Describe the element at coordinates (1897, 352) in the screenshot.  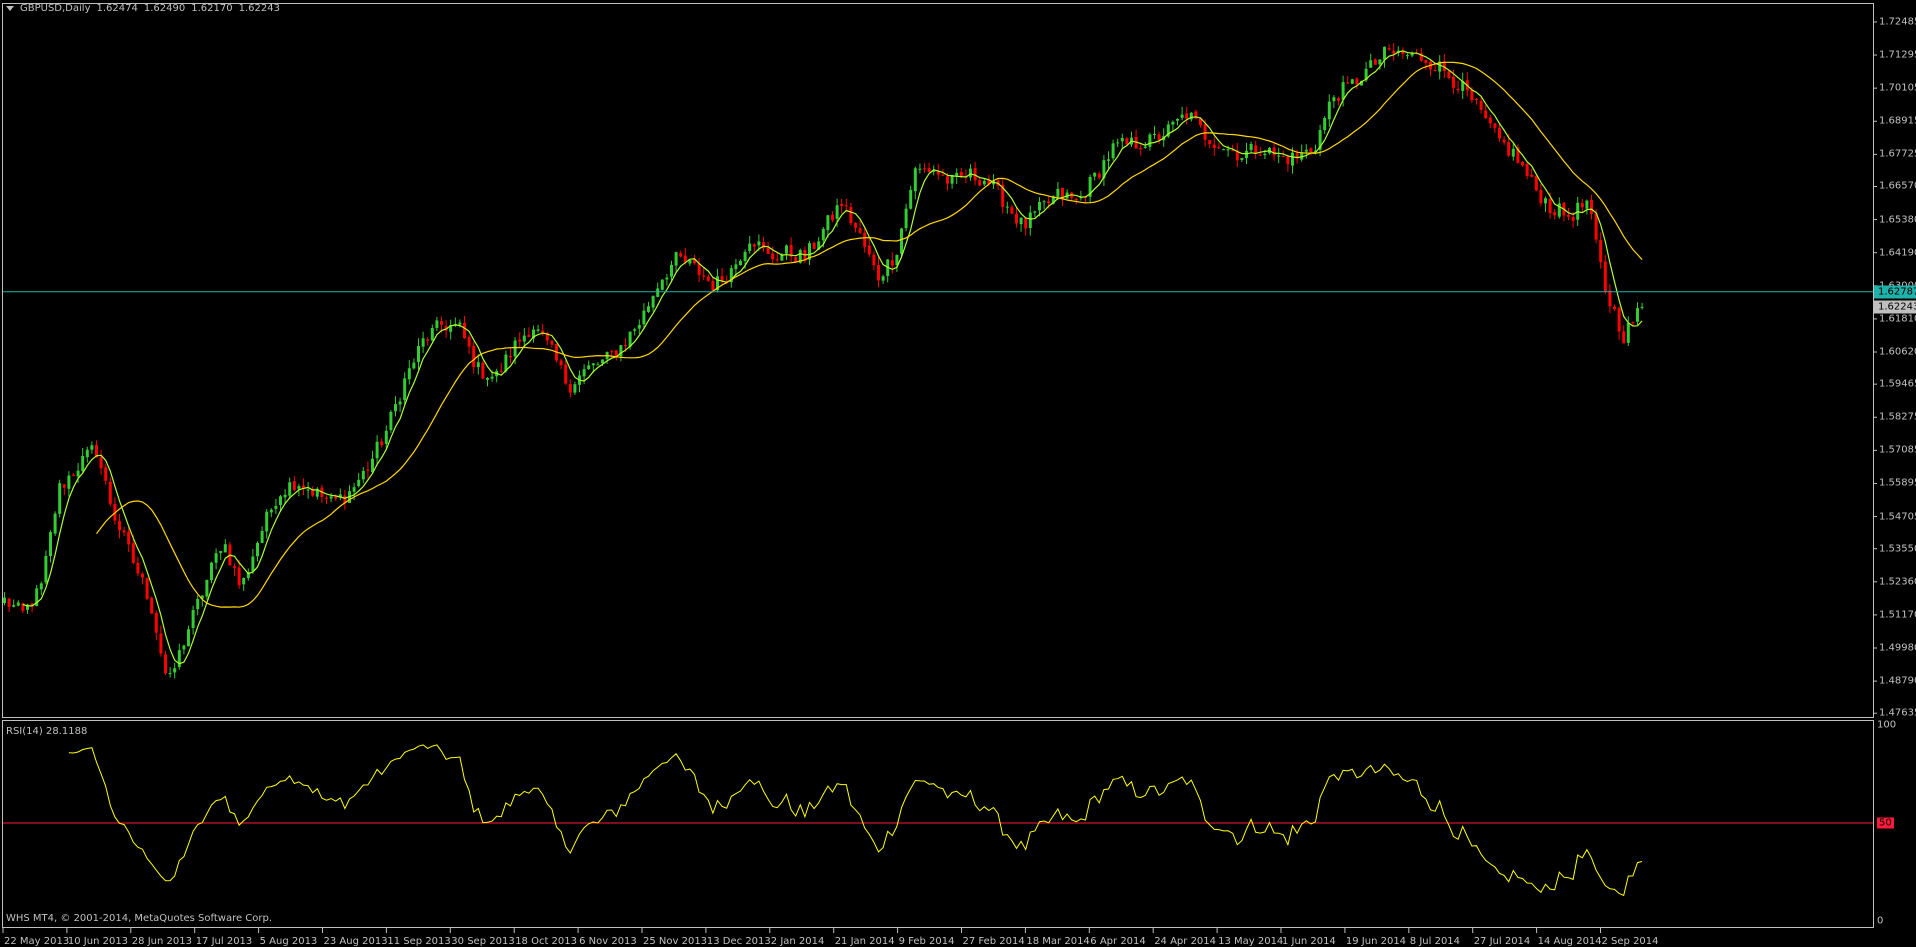
I see `price-axis-label: 1.60620` at that location.